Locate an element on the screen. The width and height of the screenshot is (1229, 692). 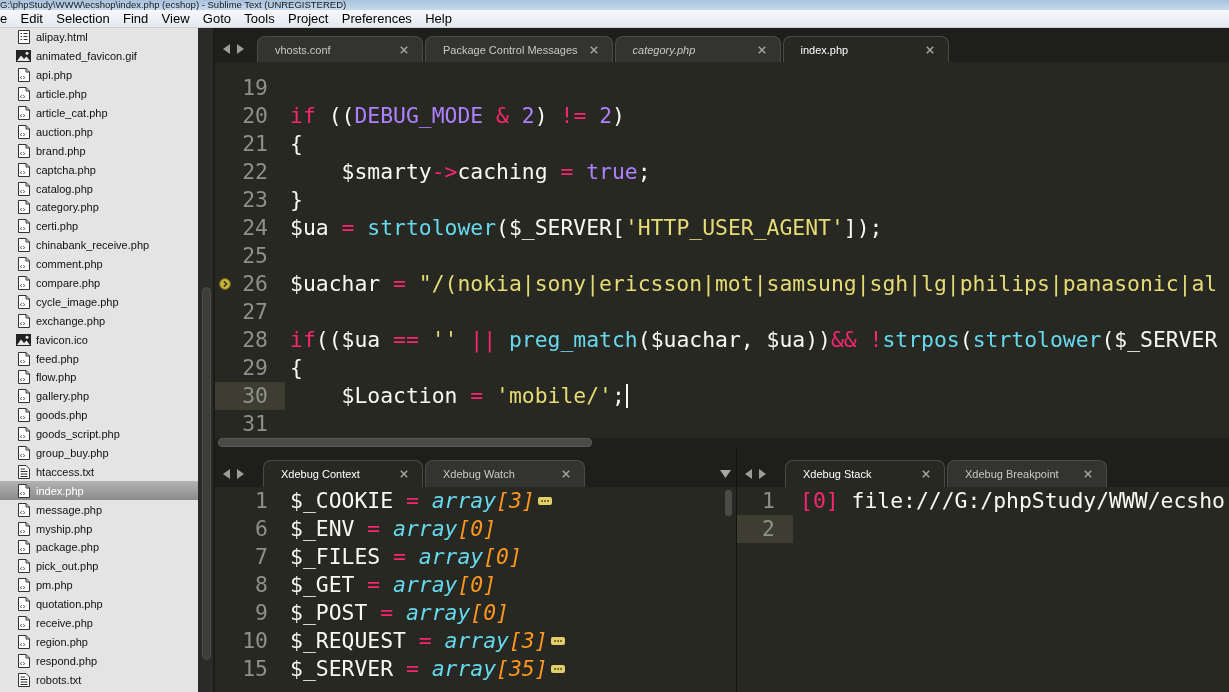
file-item: pm.php is located at coordinates (99, 585).